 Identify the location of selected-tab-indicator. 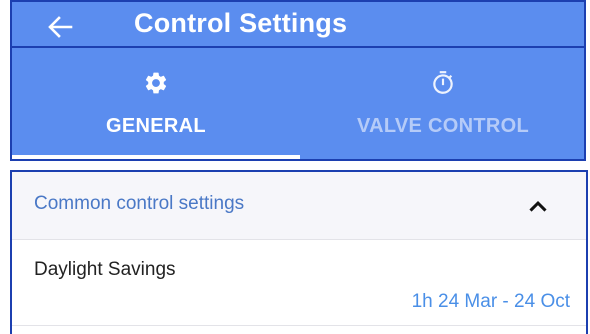
(156, 157).